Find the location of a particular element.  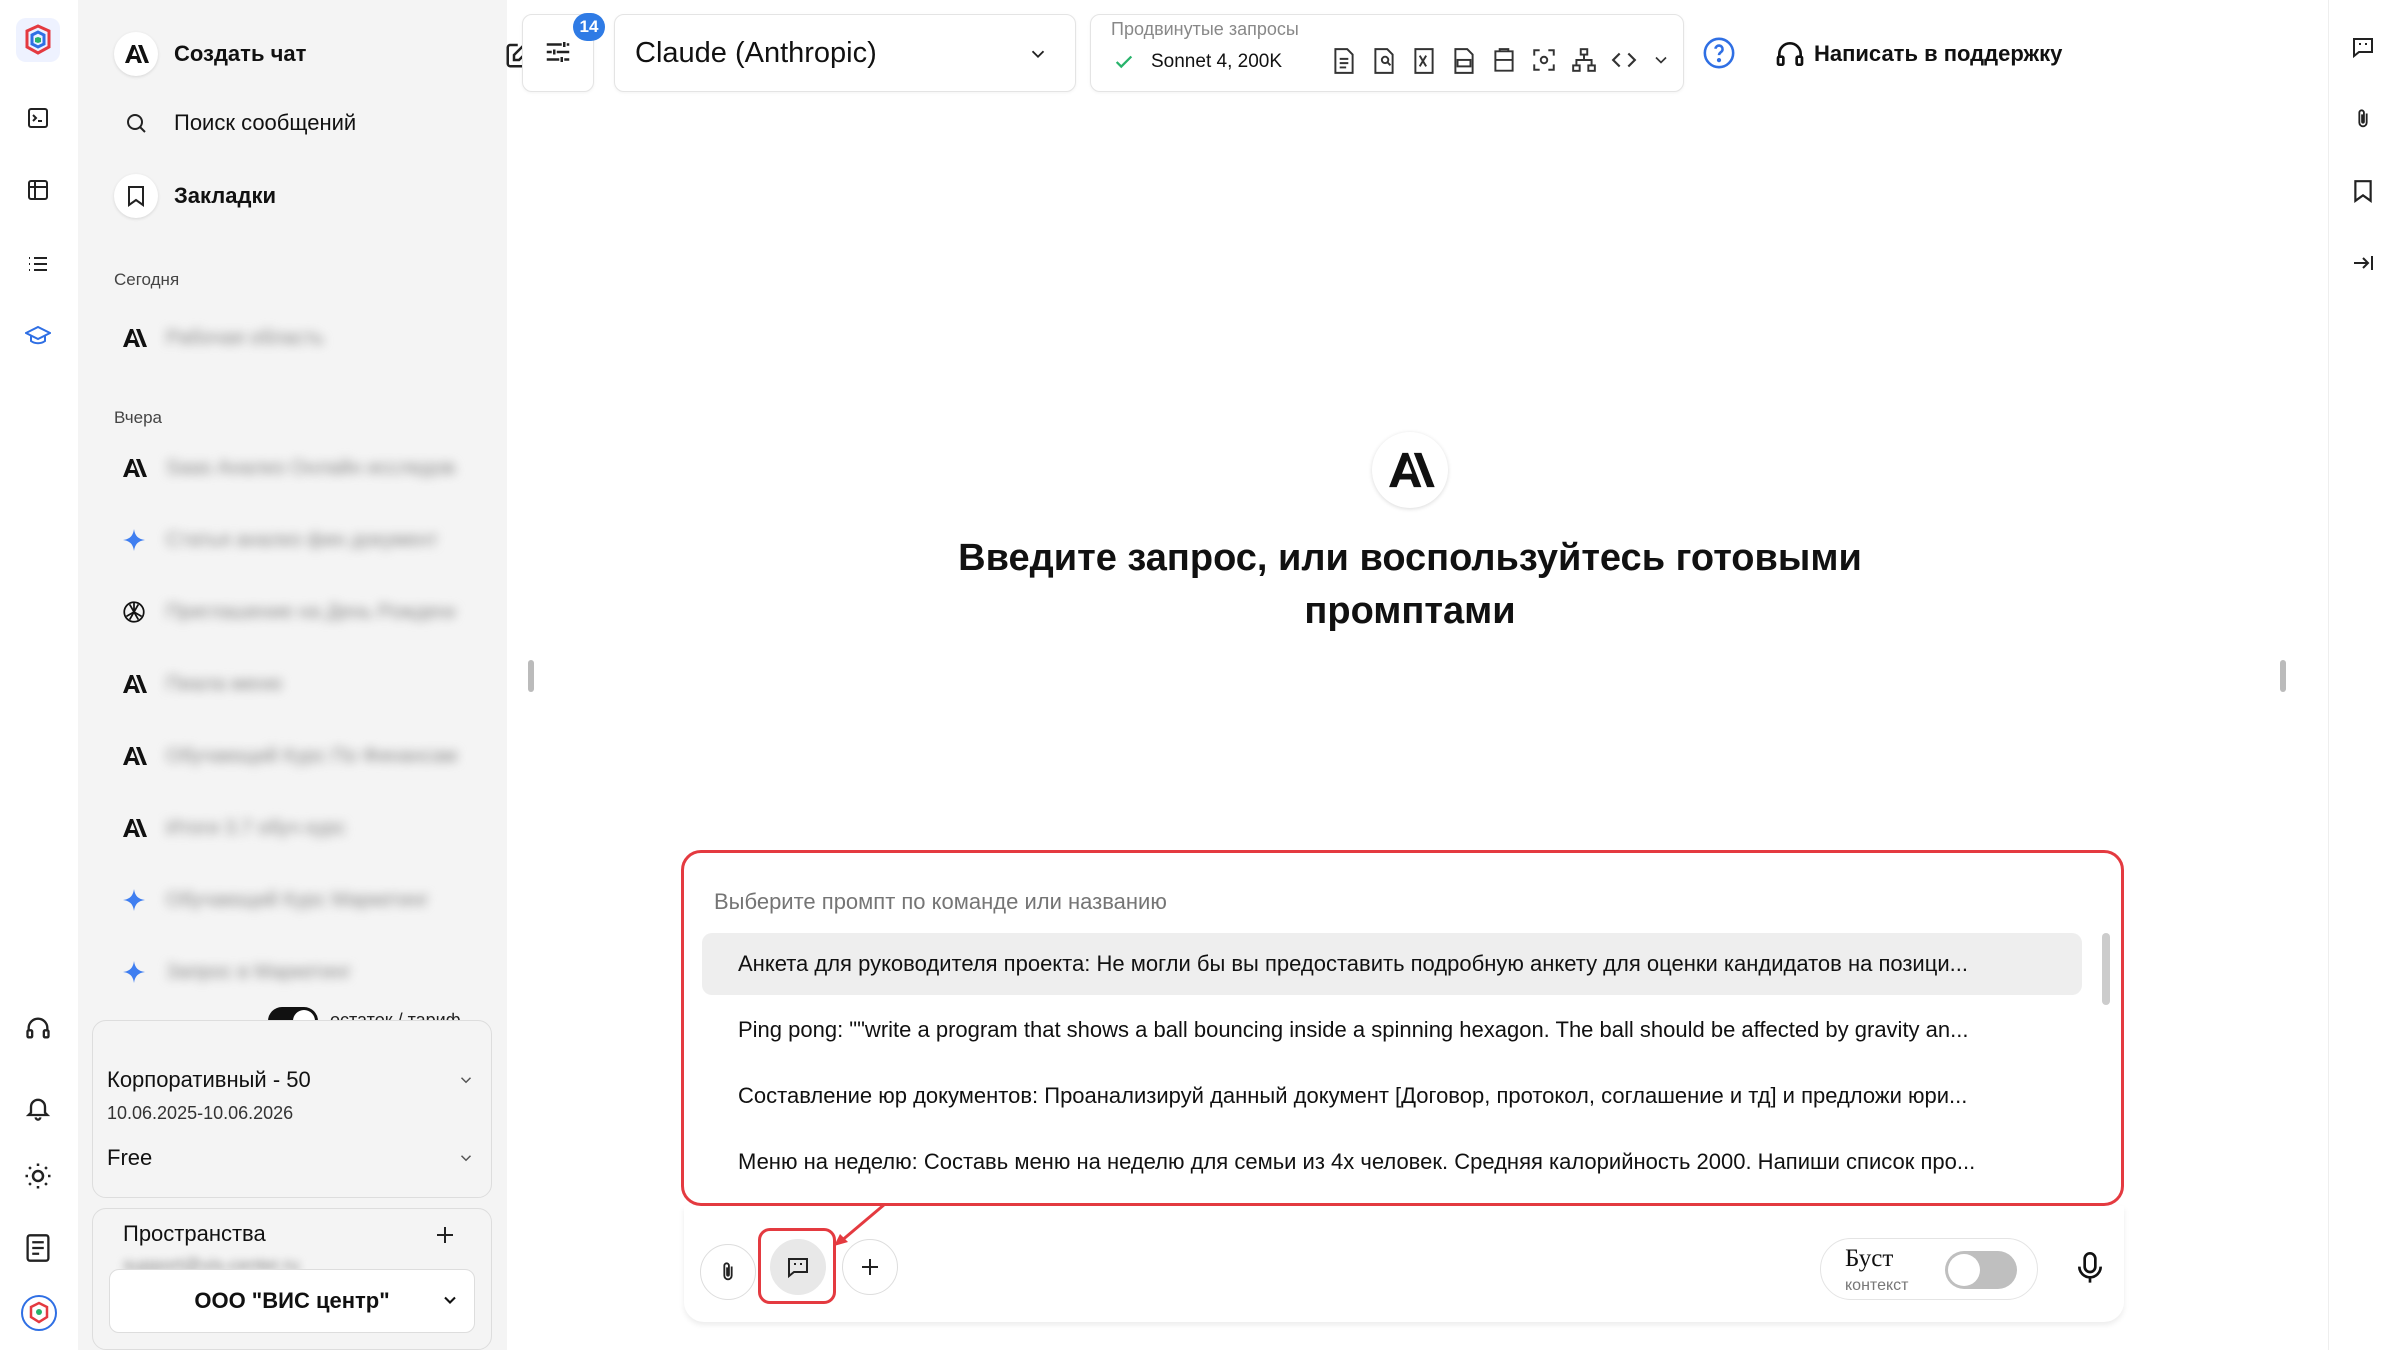

history-item: Обучающий Курс Маркетинг is located at coordinates (285, 900).